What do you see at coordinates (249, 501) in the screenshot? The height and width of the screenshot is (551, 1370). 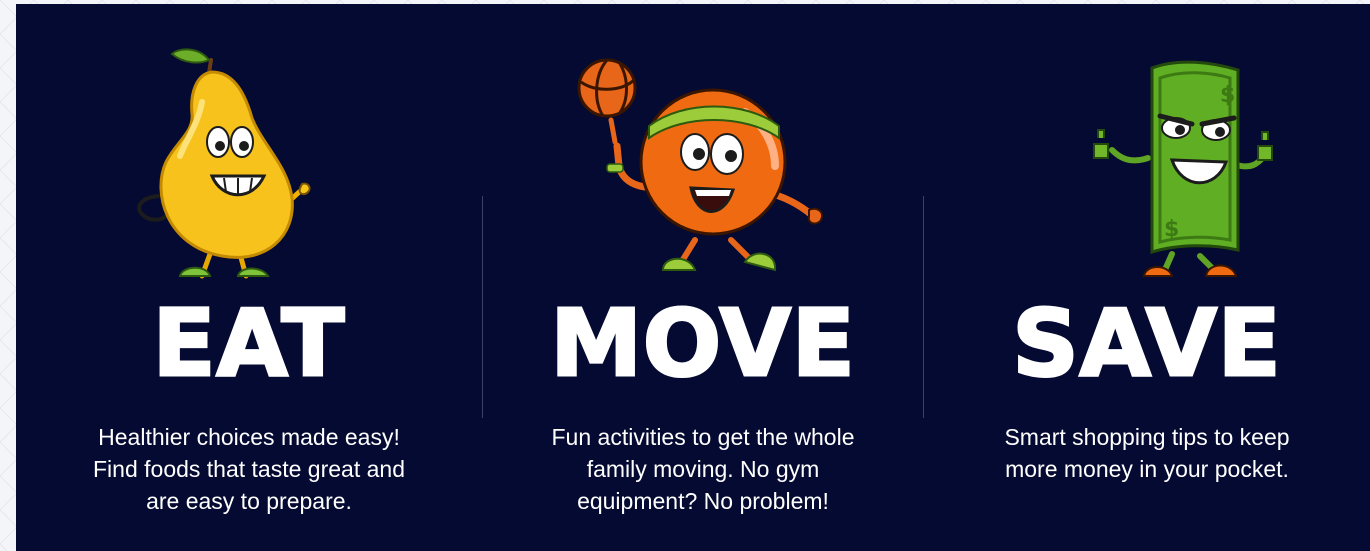 I see `eat-description-line-3: are easy to prepare.` at bounding box center [249, 501].